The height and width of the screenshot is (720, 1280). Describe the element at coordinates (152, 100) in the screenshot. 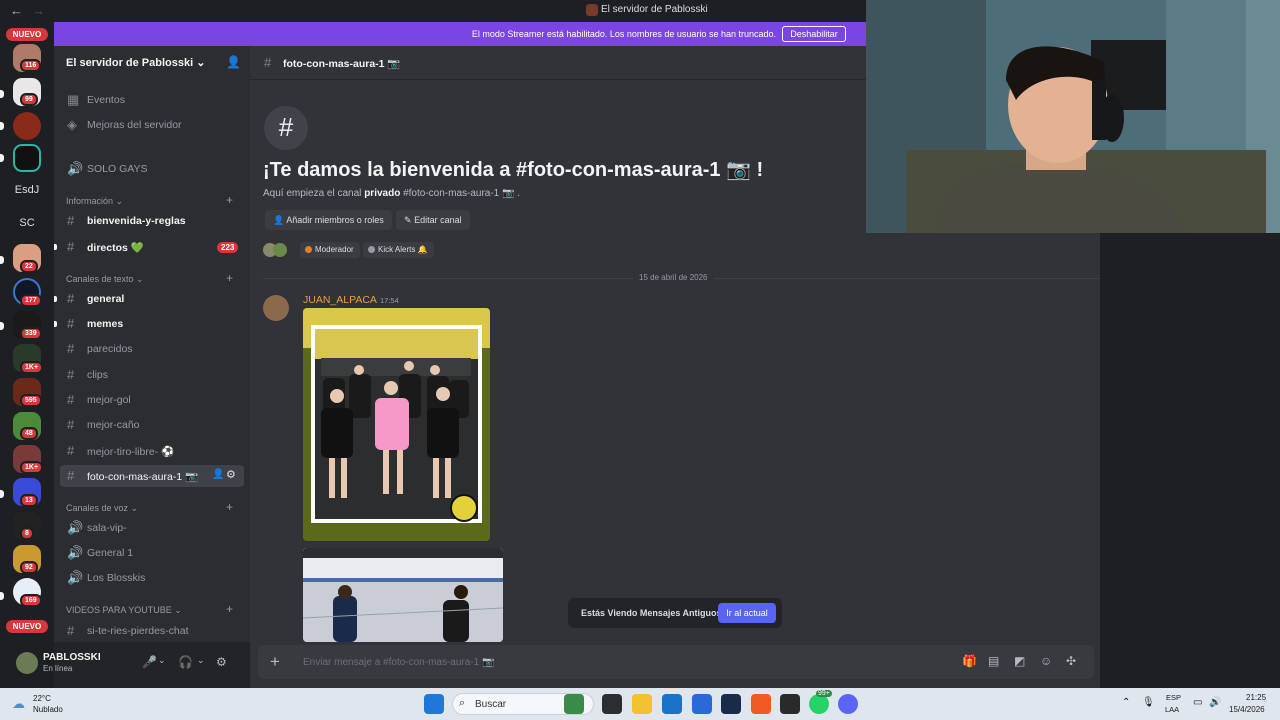

I see `events-item: ▦ Eventos` at that location.